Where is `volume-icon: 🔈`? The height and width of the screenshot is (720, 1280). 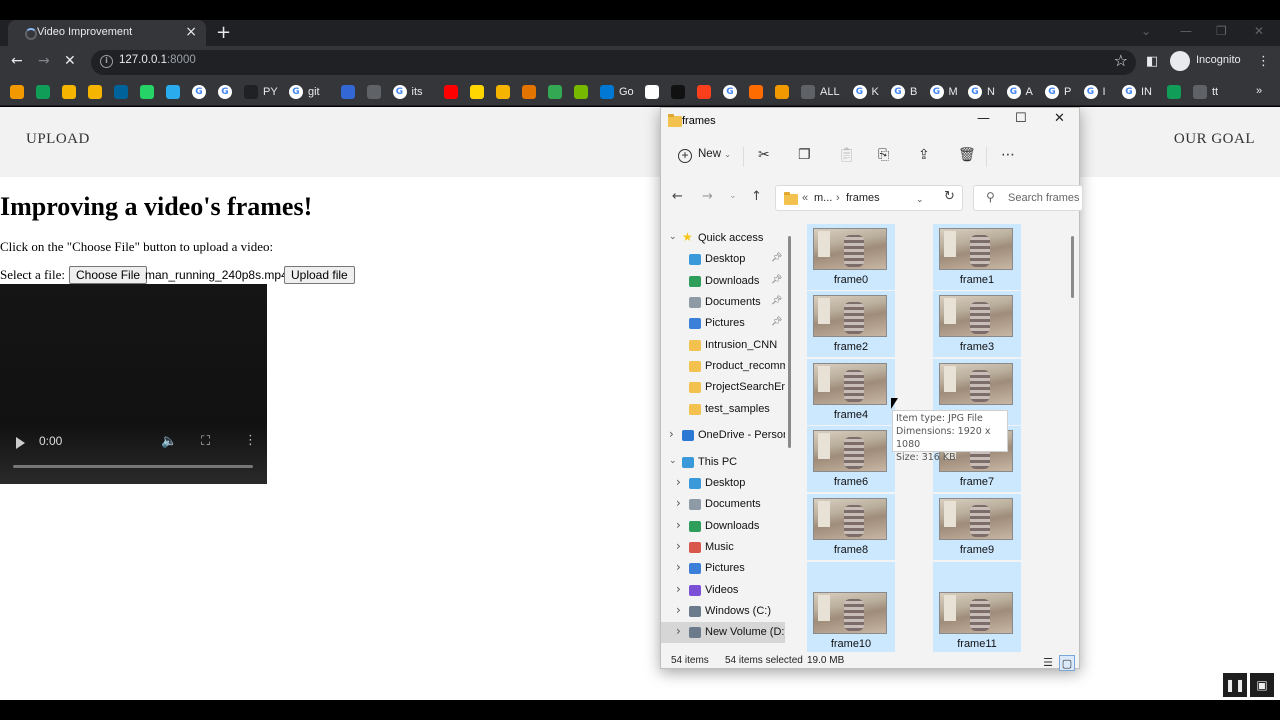
volume-icon: 🔈 is located at coordinates (169, 441).